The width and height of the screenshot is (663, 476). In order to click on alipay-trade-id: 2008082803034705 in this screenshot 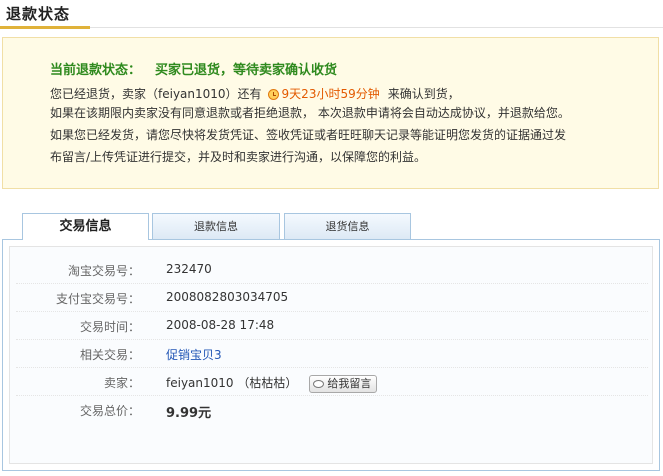, I will do `click(227, 297)`.